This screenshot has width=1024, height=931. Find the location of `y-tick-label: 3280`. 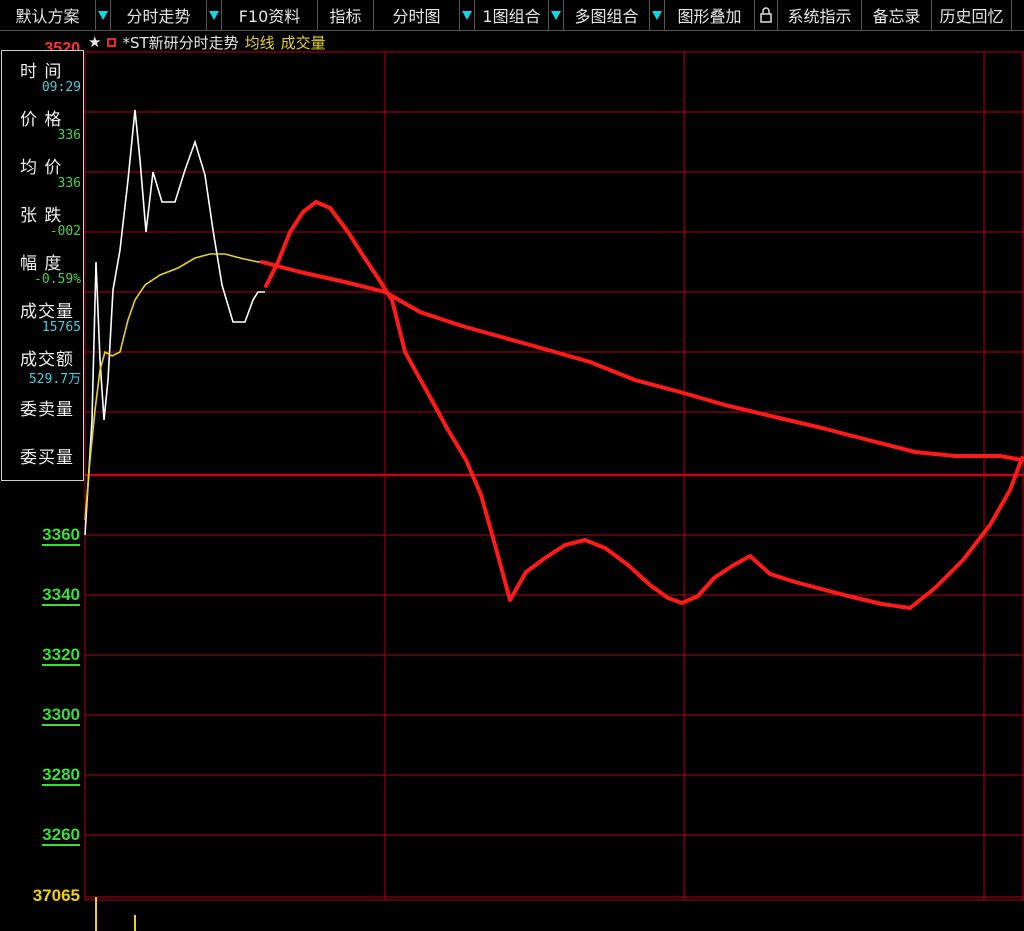

y-tick-label: 3280 is located at coordinates (61, 775).